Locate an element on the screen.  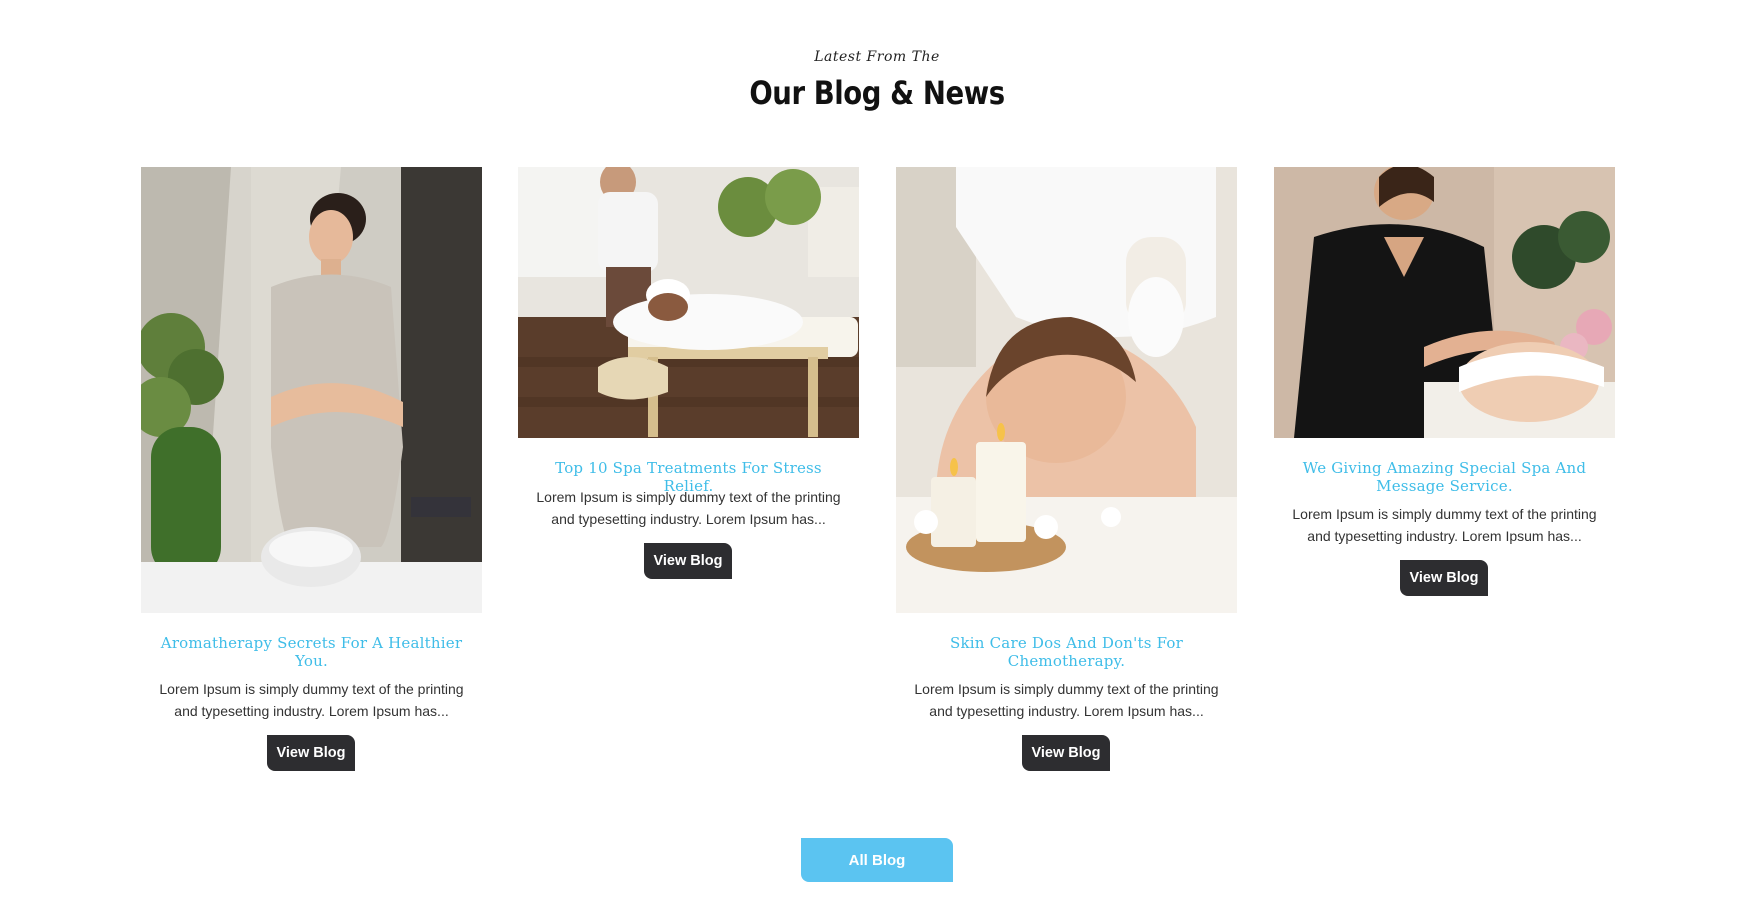
facial-massage-photo is located at coordinates (1444, 302).